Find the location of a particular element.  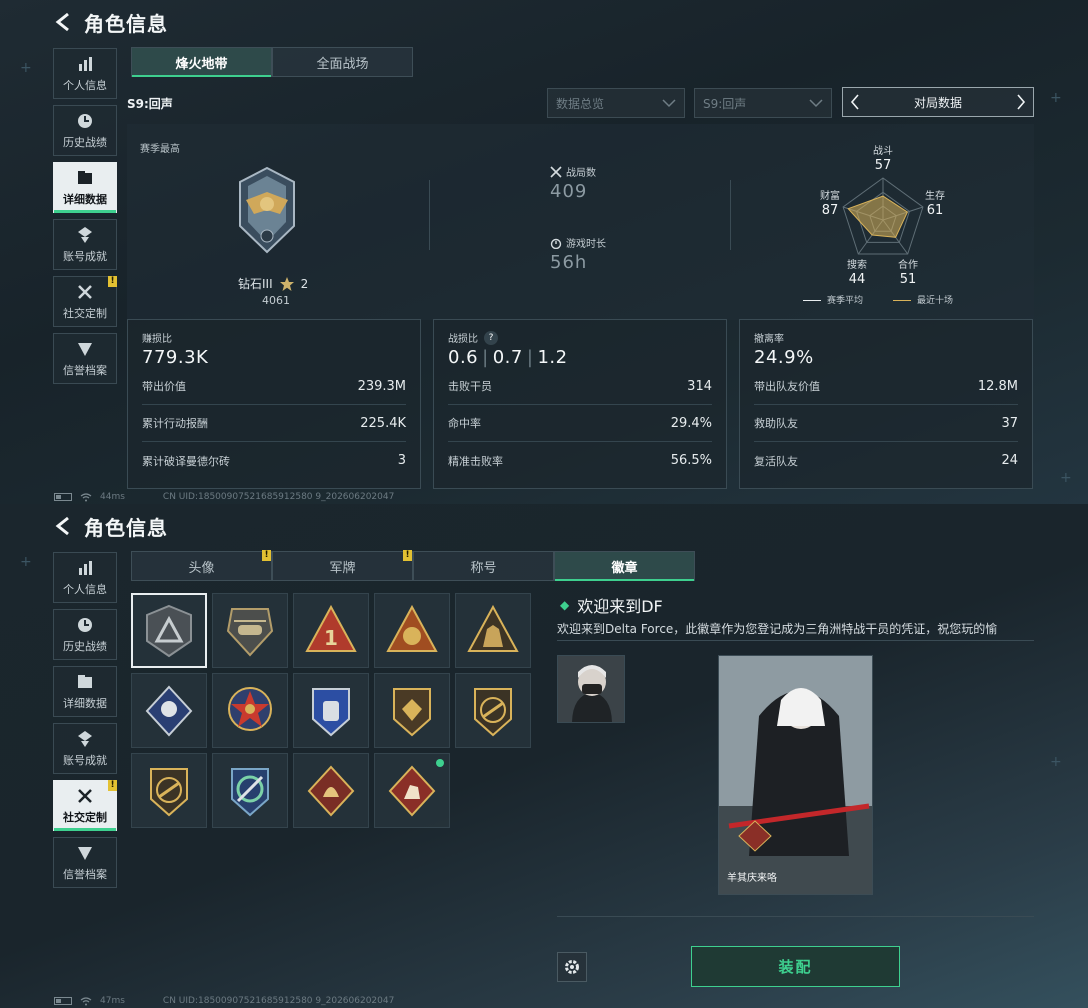

badge-helicopter is located at coordinates (250, 630).